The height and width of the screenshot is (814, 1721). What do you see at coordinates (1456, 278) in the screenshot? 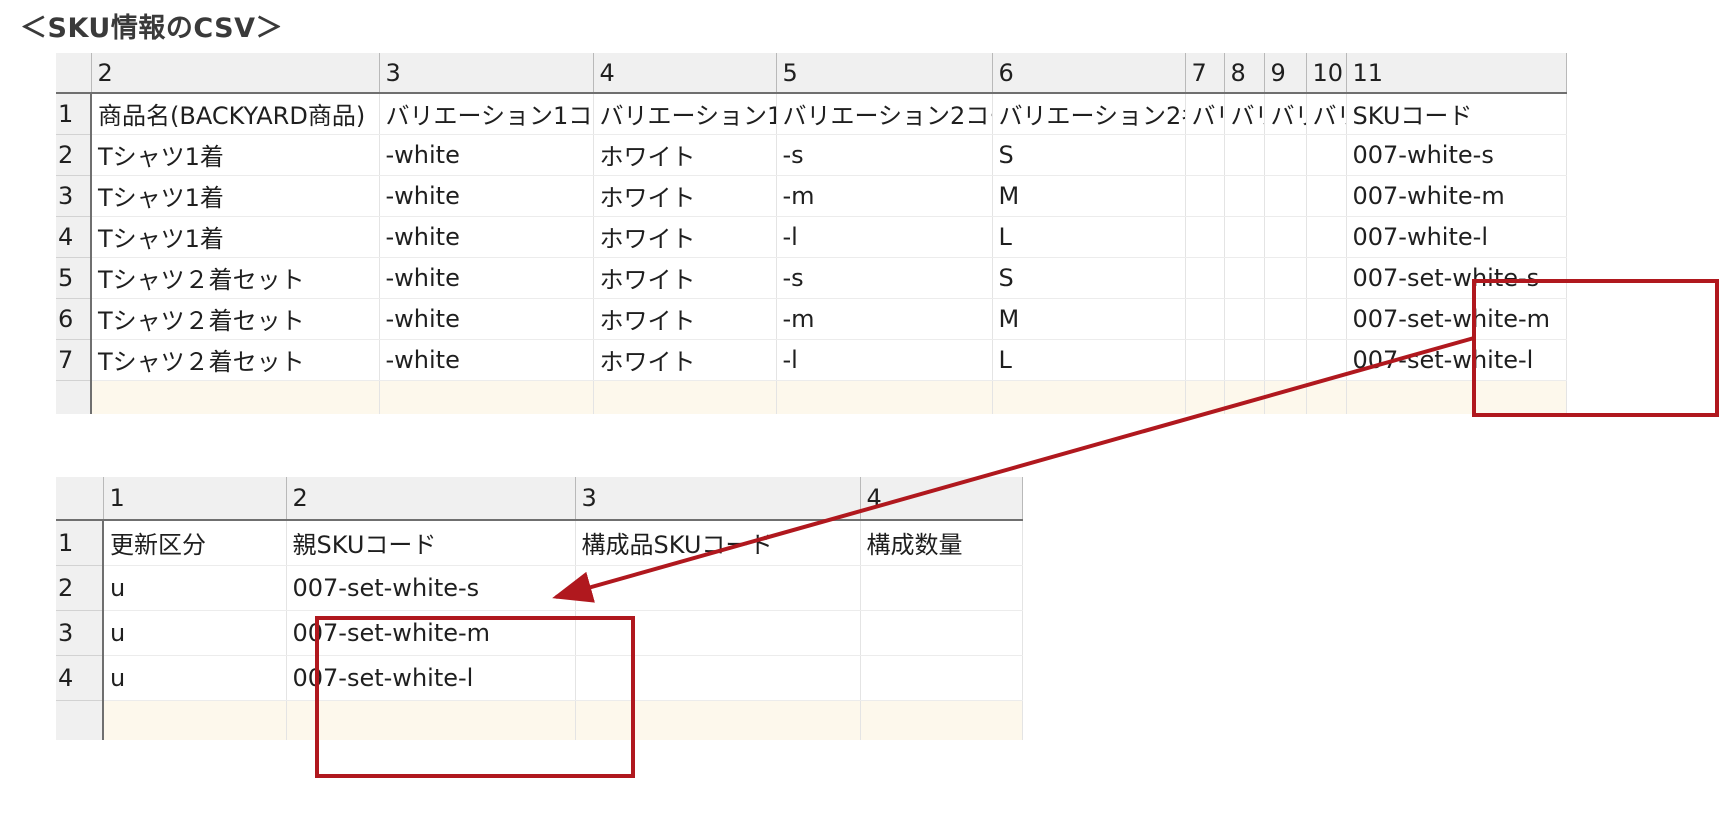
I see `sku-code-highlighted-cell: 007-set-white-s` at bounding box center [1456, 278].